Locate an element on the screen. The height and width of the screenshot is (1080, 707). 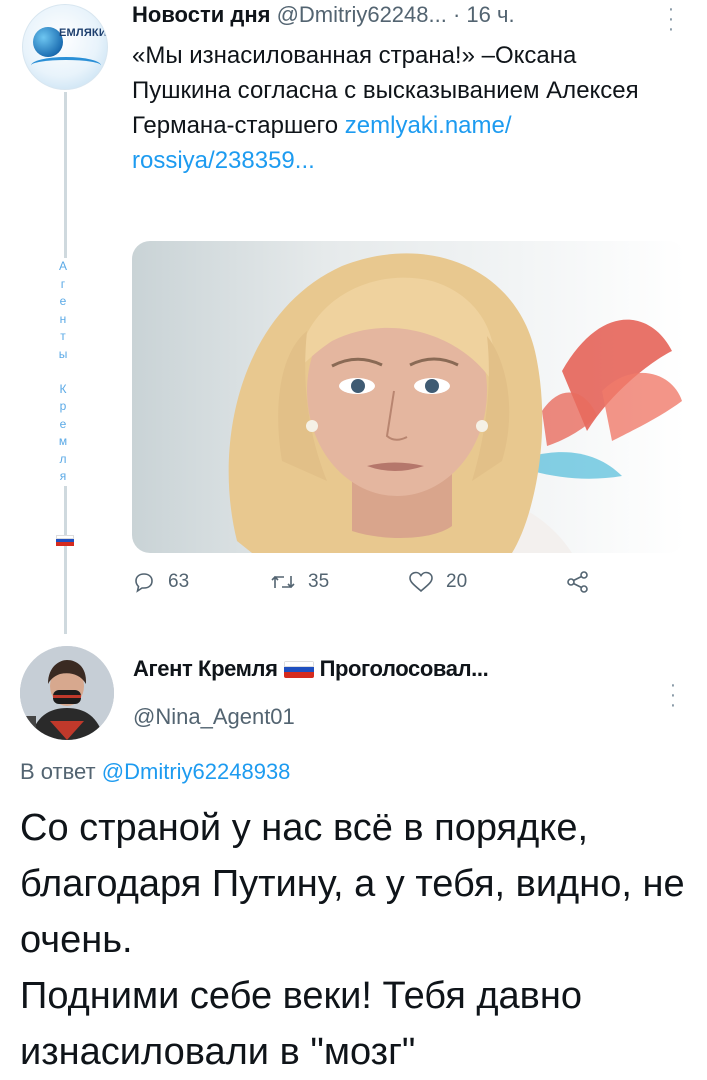
reply-author-handle: @Nina_Agent01 is located at coordinates (214, 717).